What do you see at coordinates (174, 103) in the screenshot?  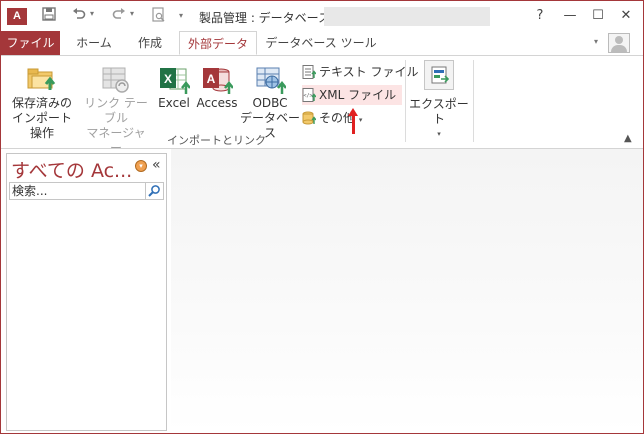 I see `excel-label: Excel` at bounding box center [174, 103].